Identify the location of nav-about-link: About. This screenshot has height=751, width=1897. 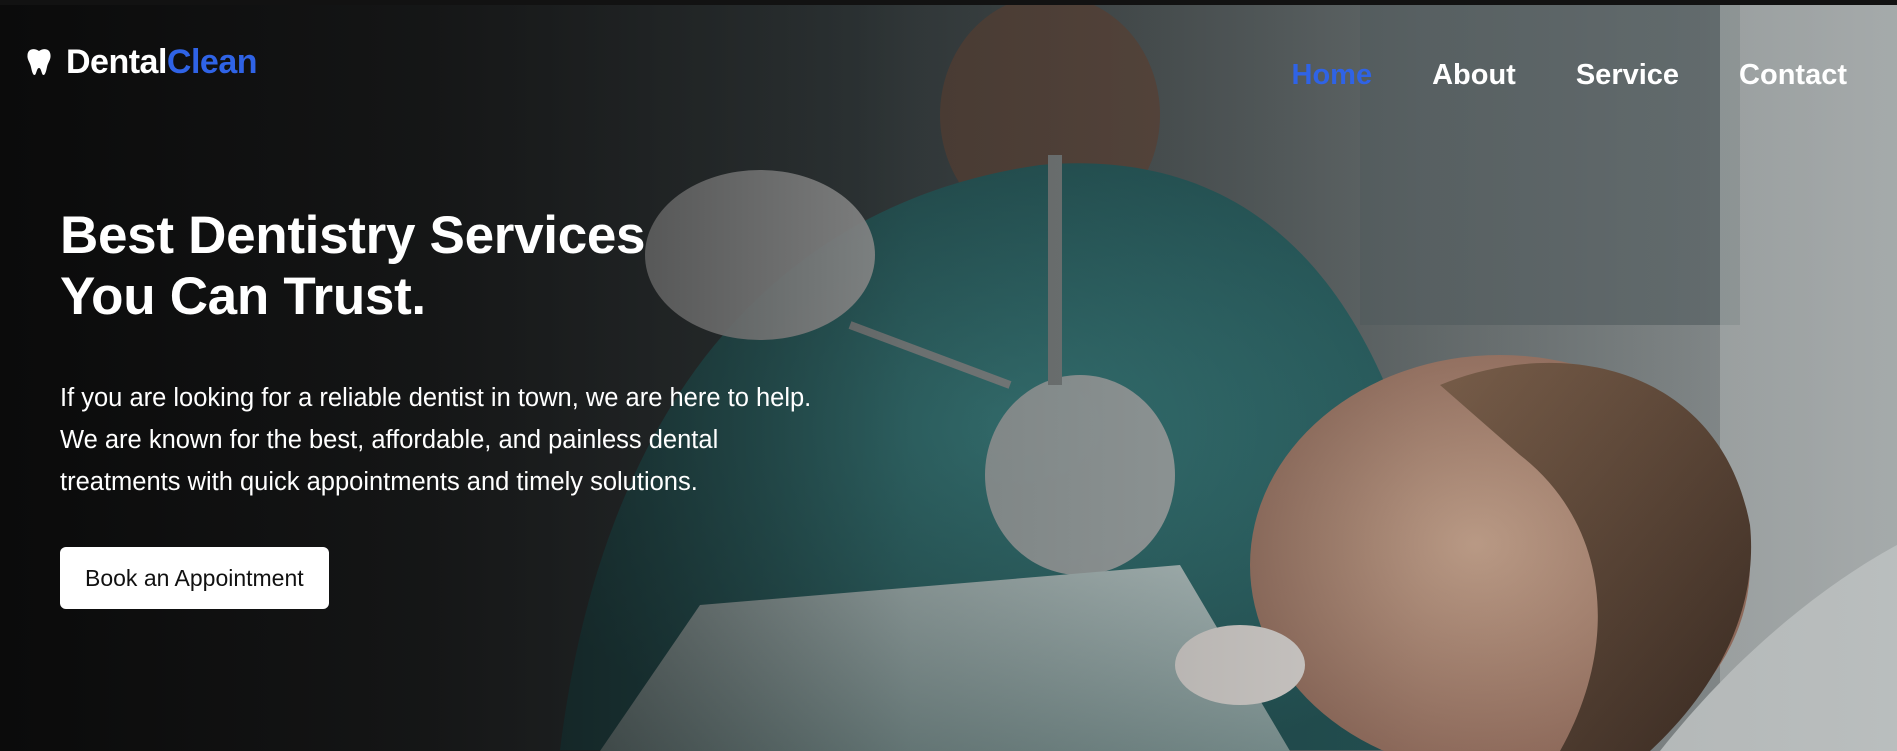
(1474, 75).